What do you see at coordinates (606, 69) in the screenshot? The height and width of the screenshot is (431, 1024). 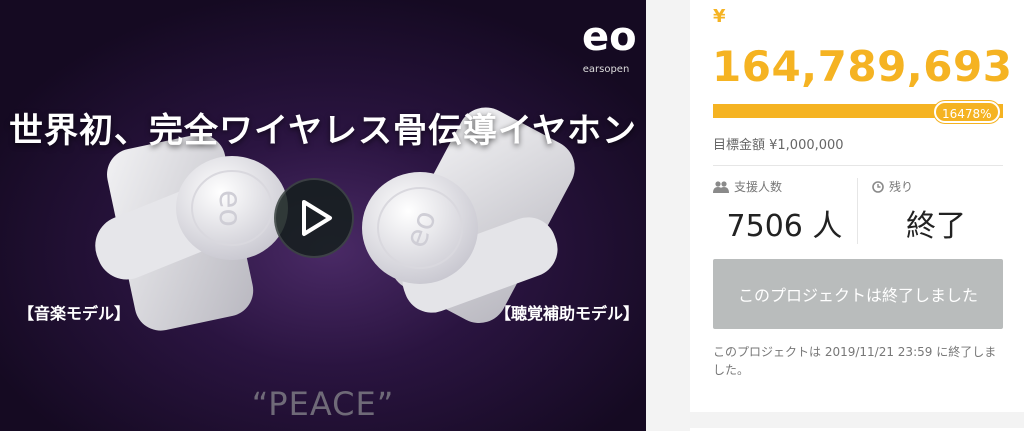 I see `logo-text: earsopen` at bounding box center [606, 69].